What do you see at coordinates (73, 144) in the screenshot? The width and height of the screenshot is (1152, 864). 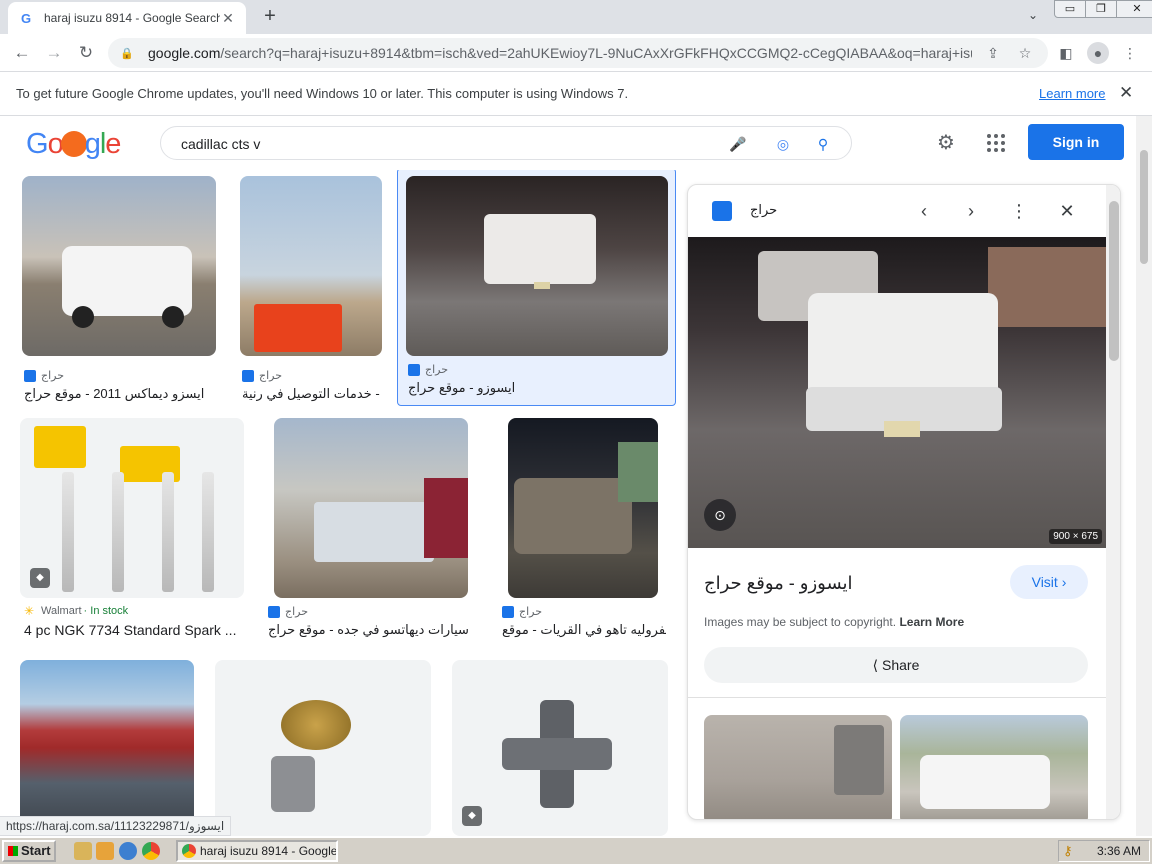 I see `google-doodle-logo: Go gle` at bounding box center [73, 144].